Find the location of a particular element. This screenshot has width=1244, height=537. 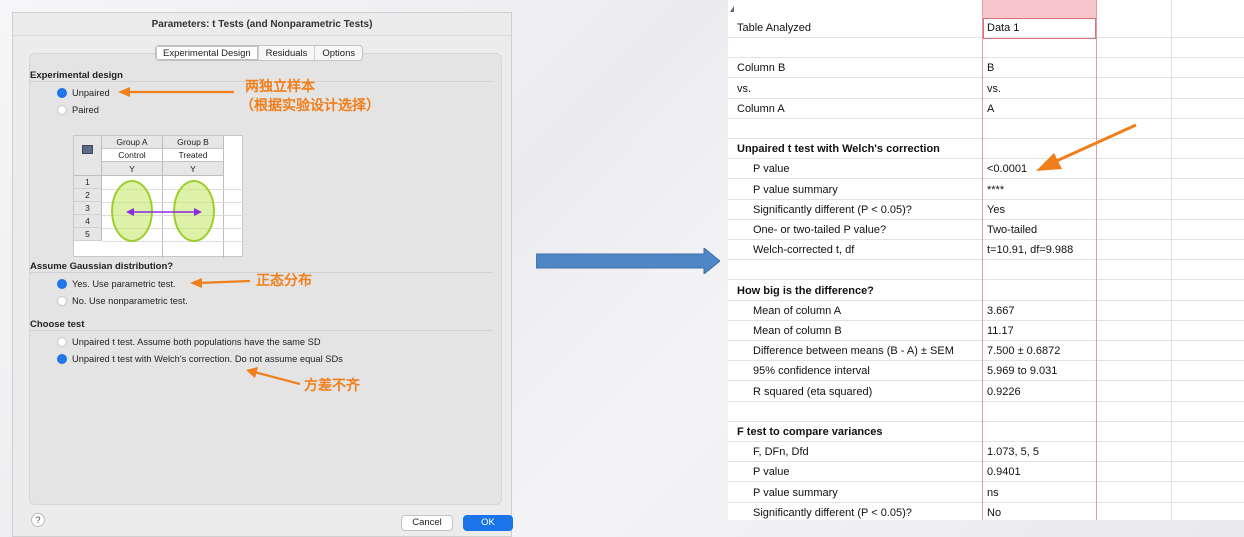

result-label: Mean of column B is located at coordinates (797, 331).